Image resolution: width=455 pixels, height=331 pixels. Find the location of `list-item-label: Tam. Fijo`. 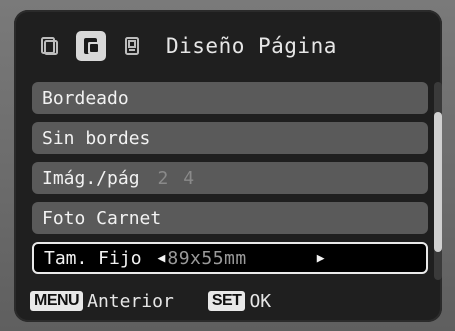

list-item-label: Tam. Fijo is located at coordinates (93, 258).